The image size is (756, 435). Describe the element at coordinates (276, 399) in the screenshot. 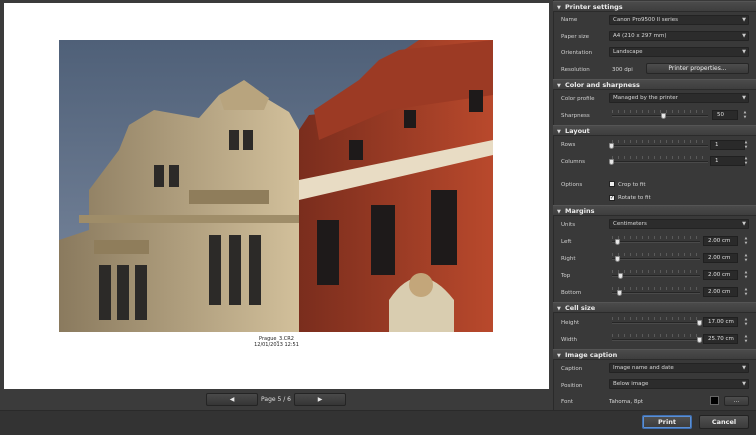

I see `page-navigator: ◀ Page 5 / 6 ▶` at that location.